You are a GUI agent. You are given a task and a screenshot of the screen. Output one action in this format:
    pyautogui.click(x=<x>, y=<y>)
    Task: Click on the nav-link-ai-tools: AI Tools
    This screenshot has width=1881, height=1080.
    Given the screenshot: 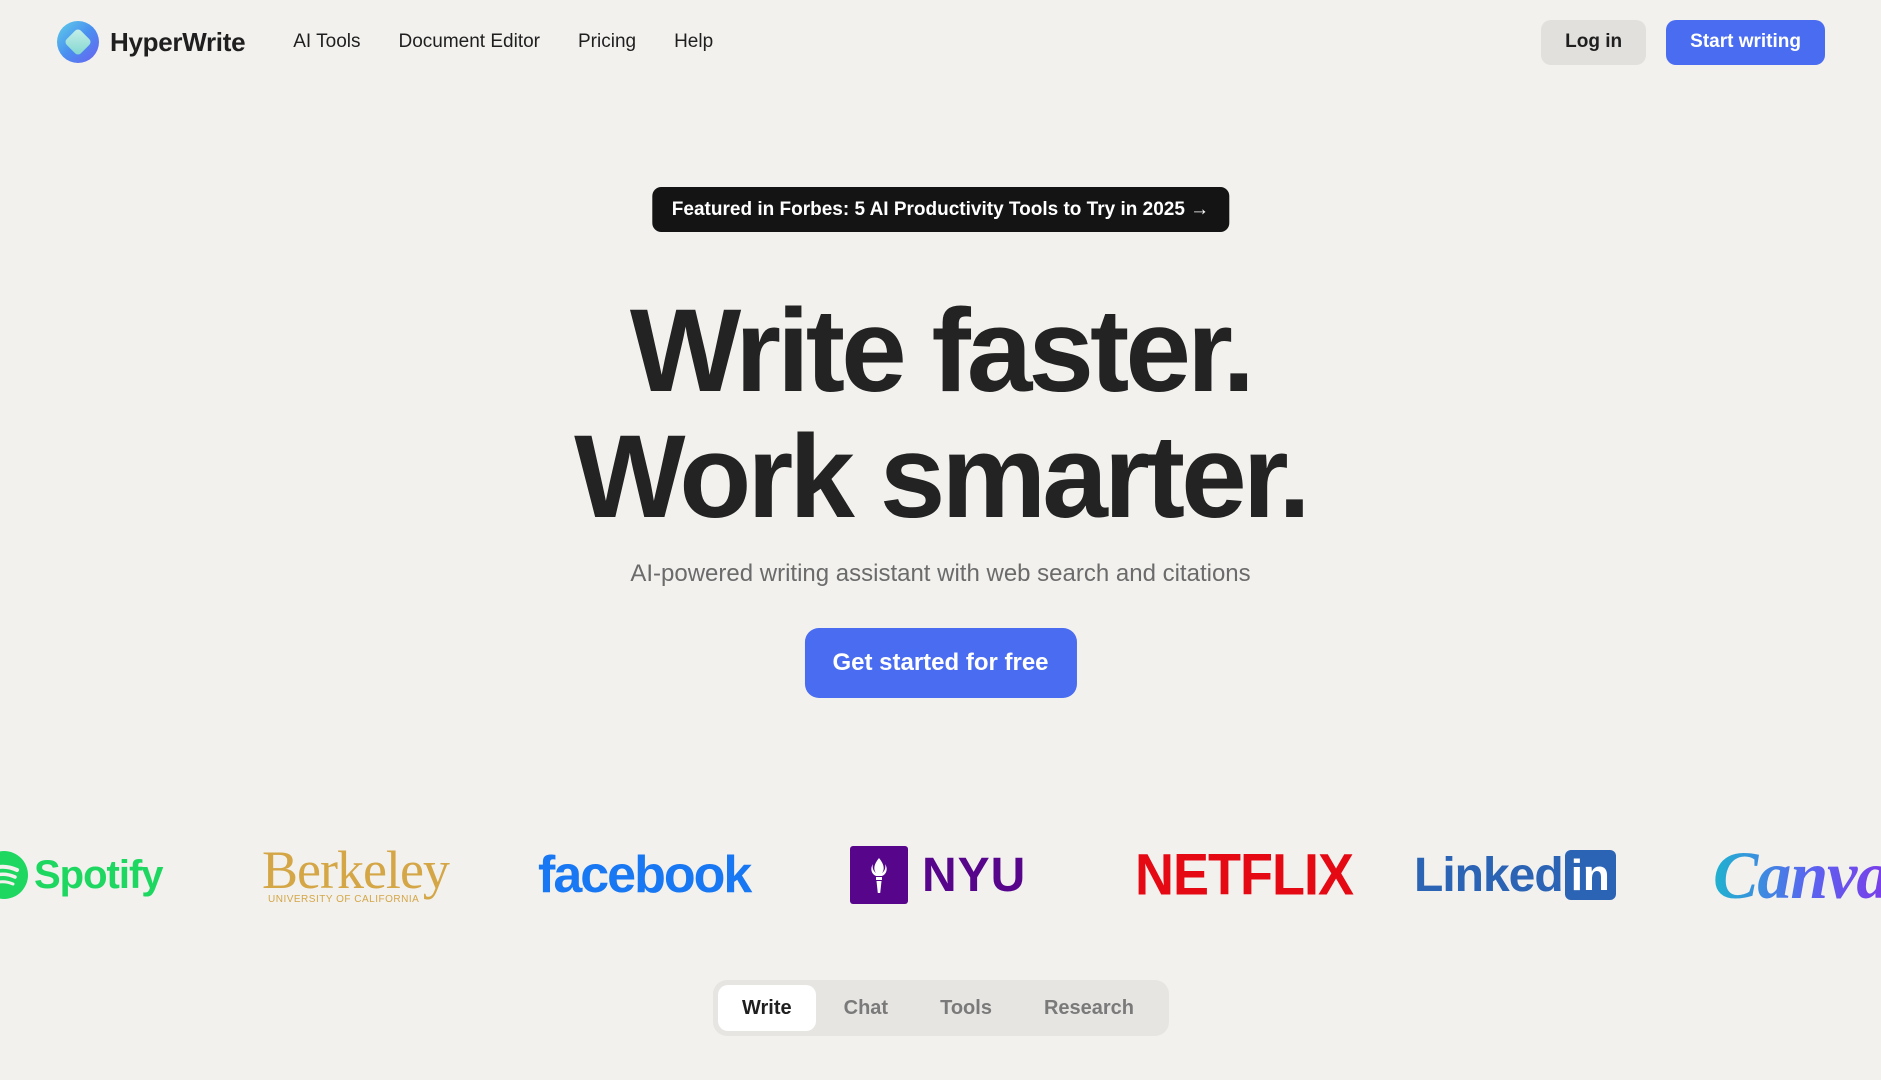 What is the action you would take?
    pyautogui.click(x=326, y=42)
    